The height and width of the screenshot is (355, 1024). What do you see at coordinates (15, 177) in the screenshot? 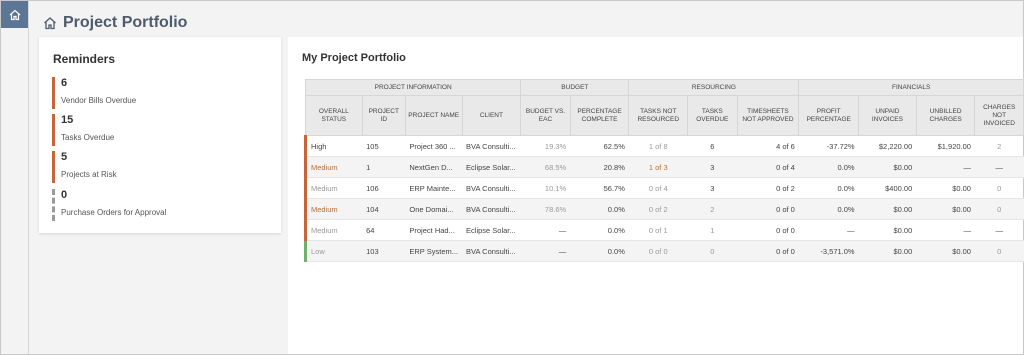
I see `left-nav` at bounding box center [15, 177].